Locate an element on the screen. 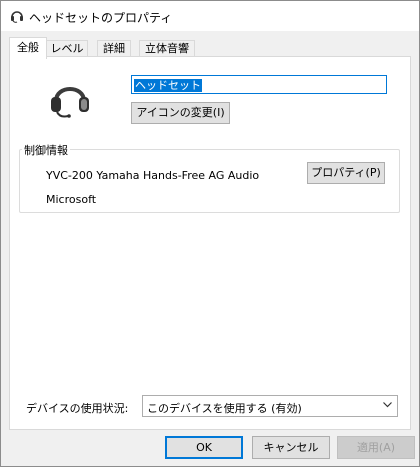  controller-name: YVC-200 Yamaha Hands-Free AG Audio is located at coordinates (153, 175).